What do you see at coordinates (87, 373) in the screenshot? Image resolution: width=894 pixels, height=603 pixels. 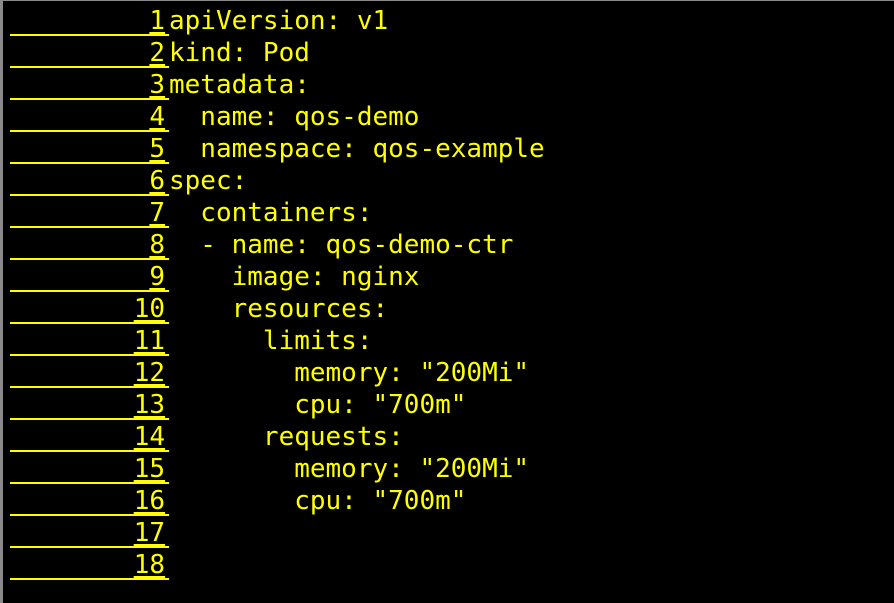 I see `line-number: 12` at bounding box center [87, 373].